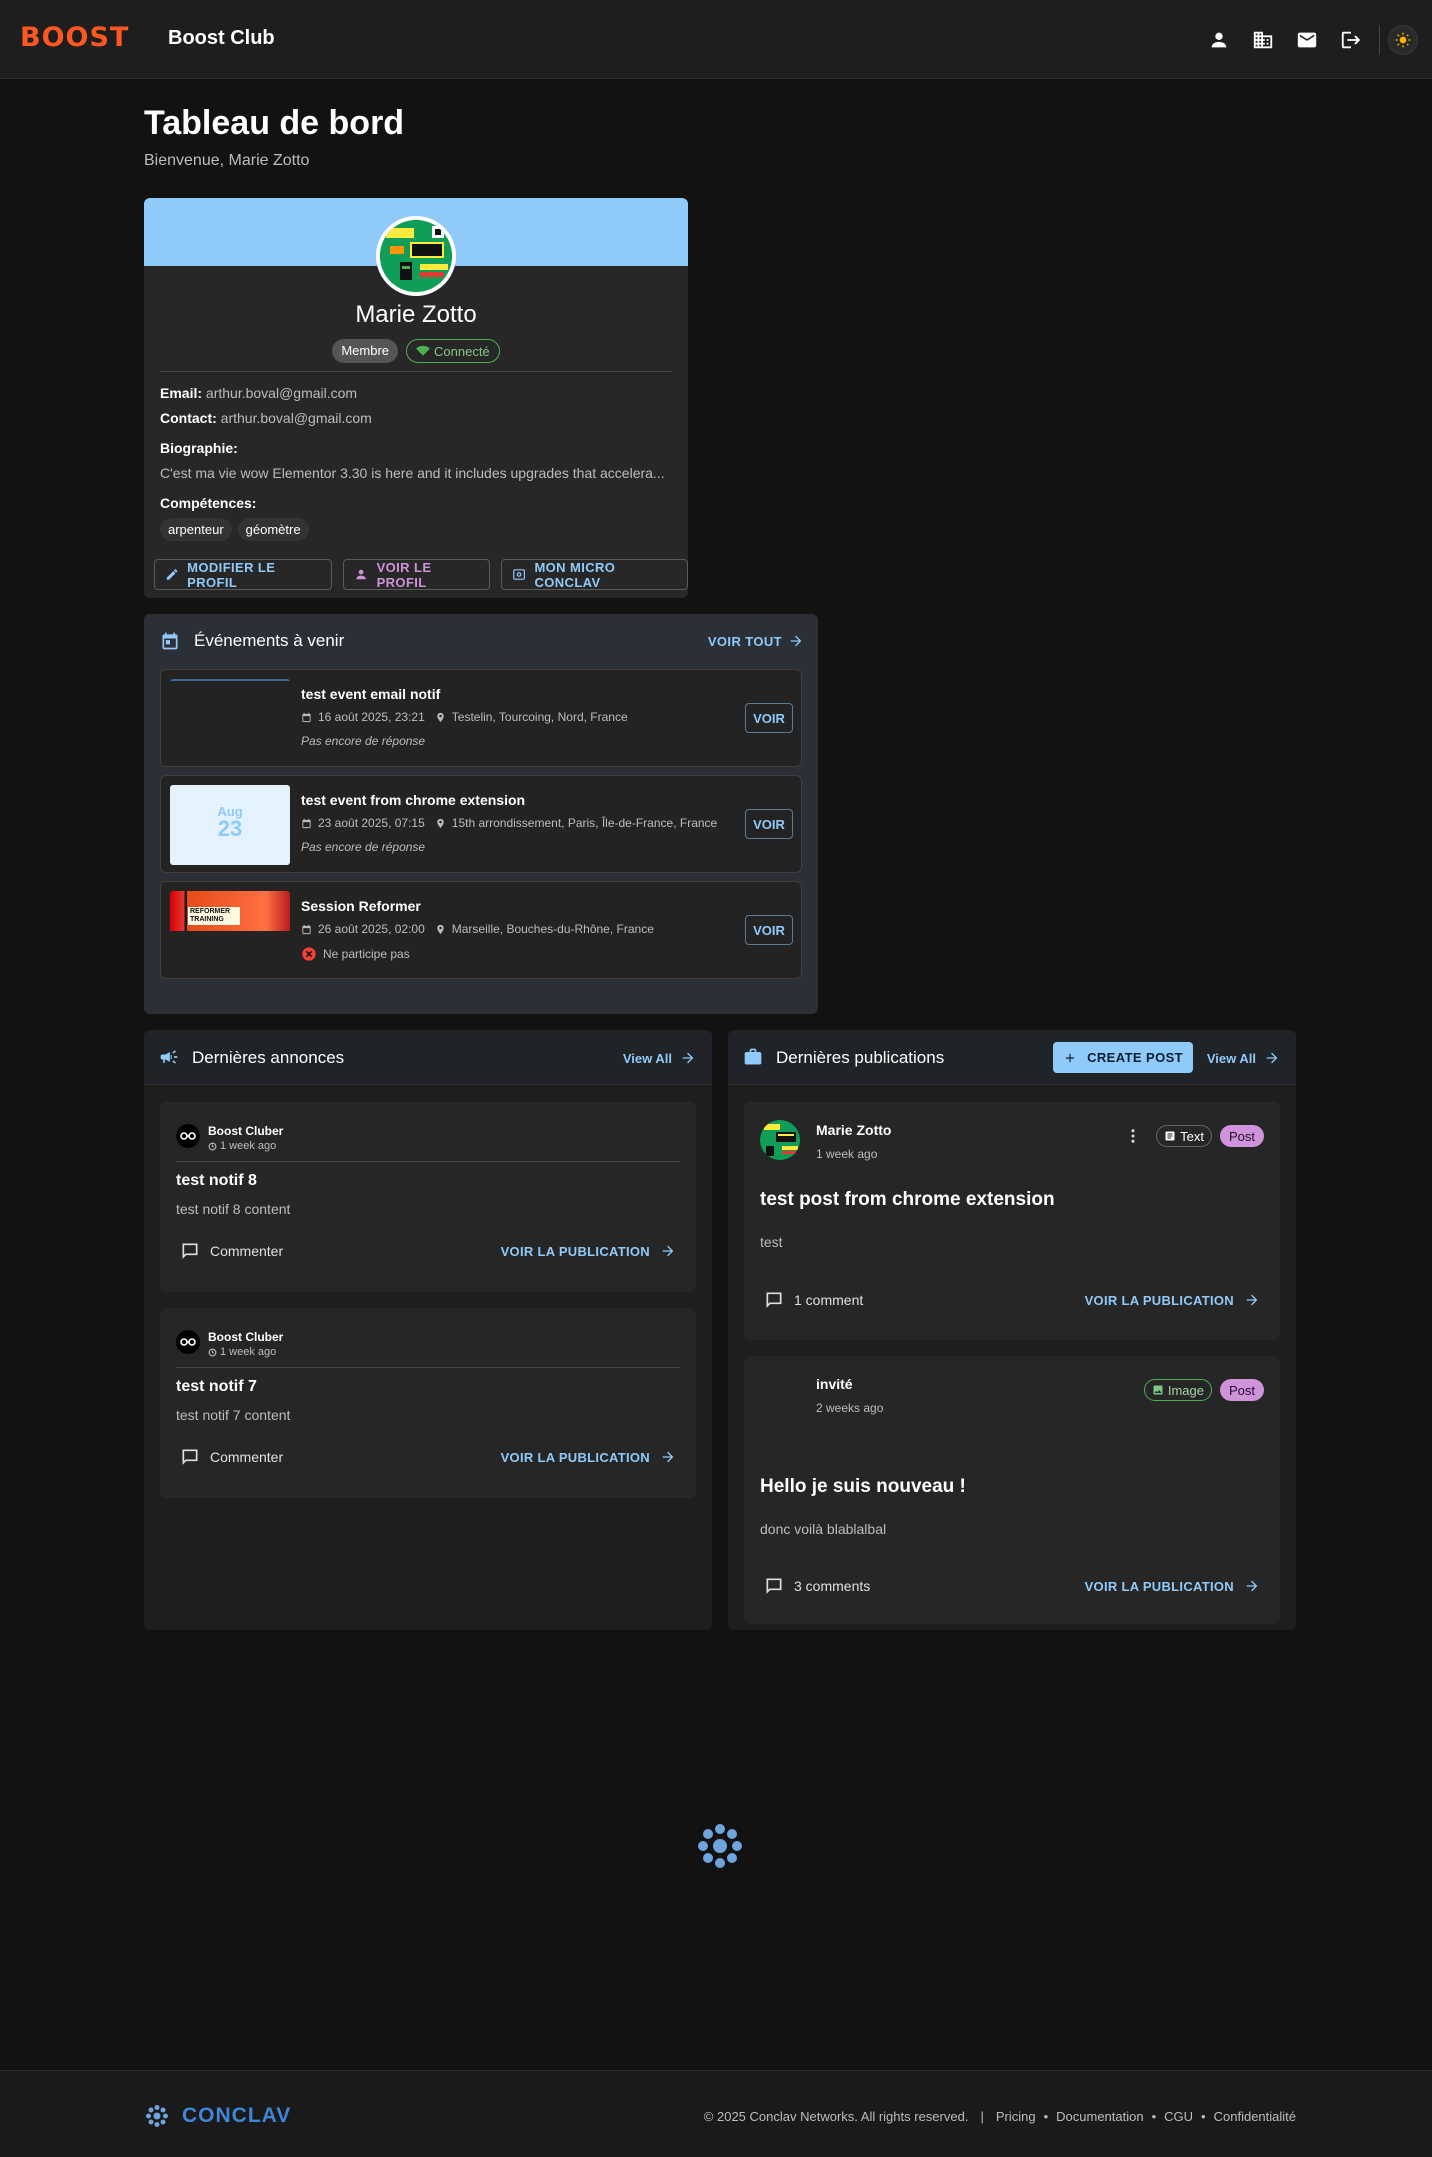 The image size is (1432, 2157). What do you see at coordinates (854, 1130) in the screenshot?
I see `author-name: Marie Zotto` at bounding box center [854, 1130].